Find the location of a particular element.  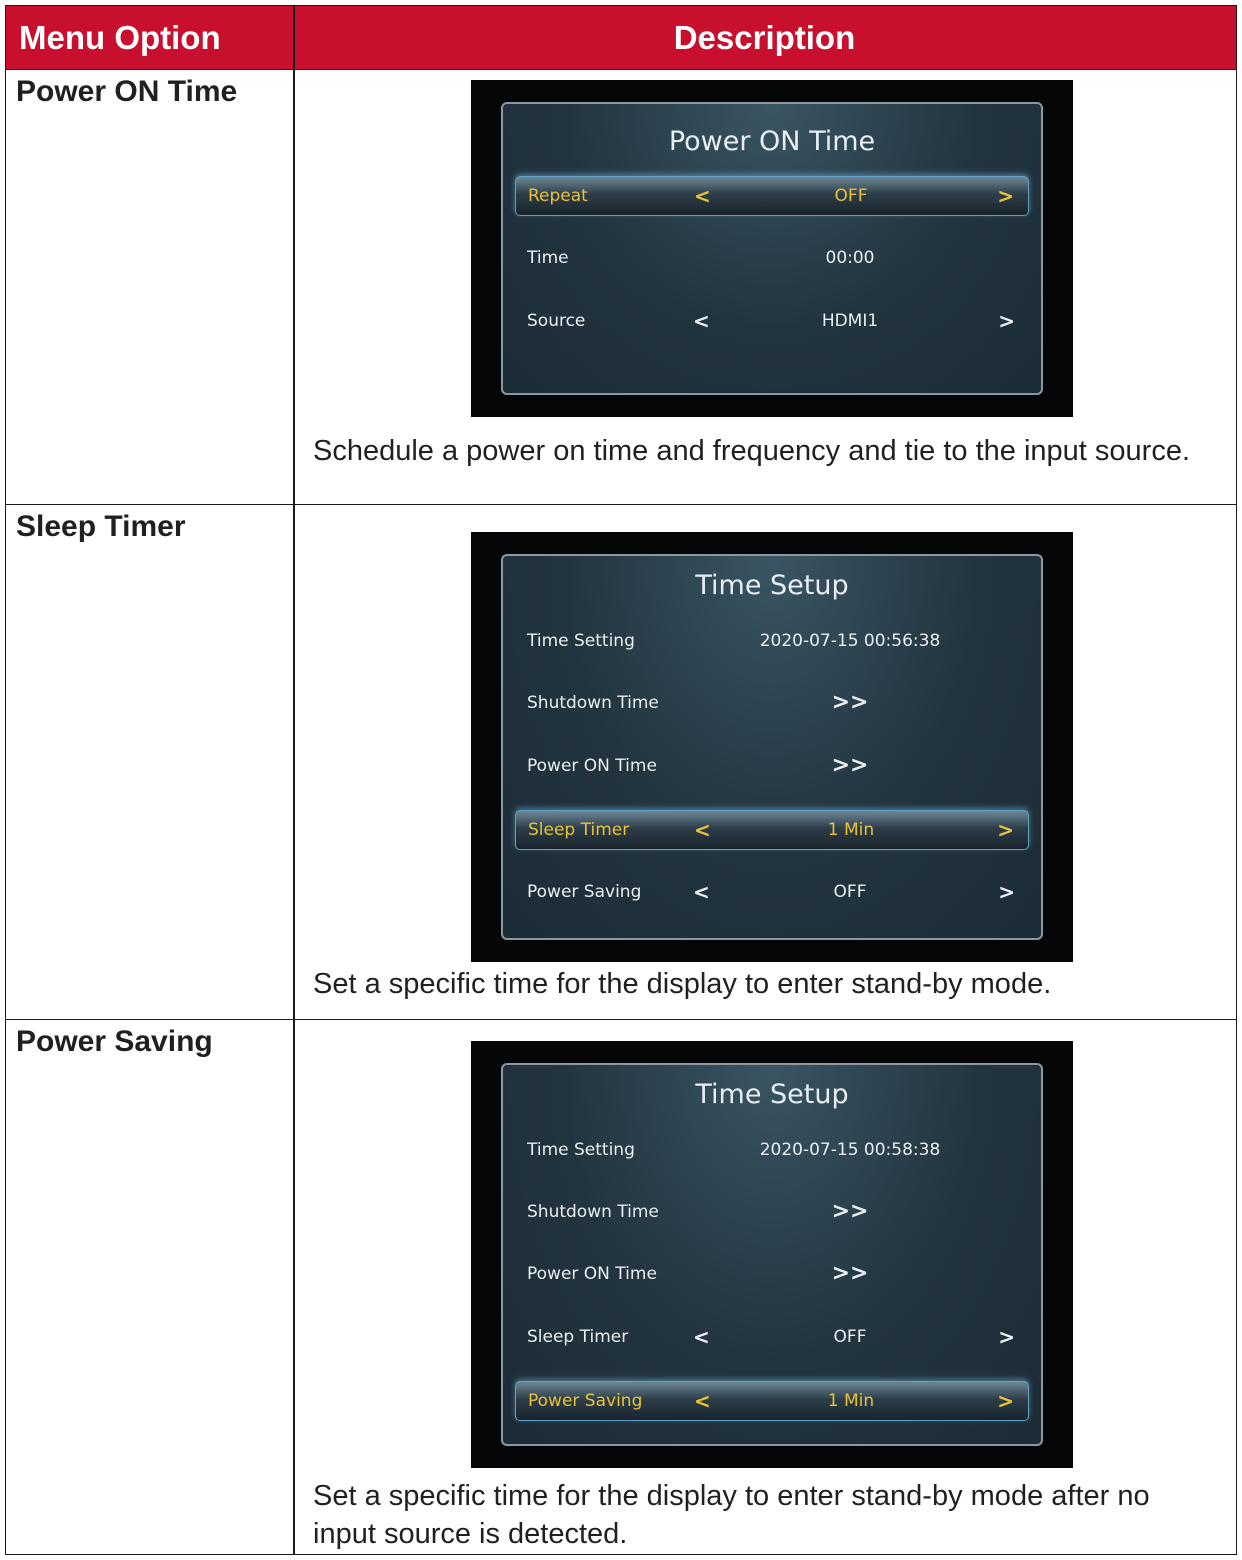

table-header: Menu Option Description is located at coordinates (621, 37).